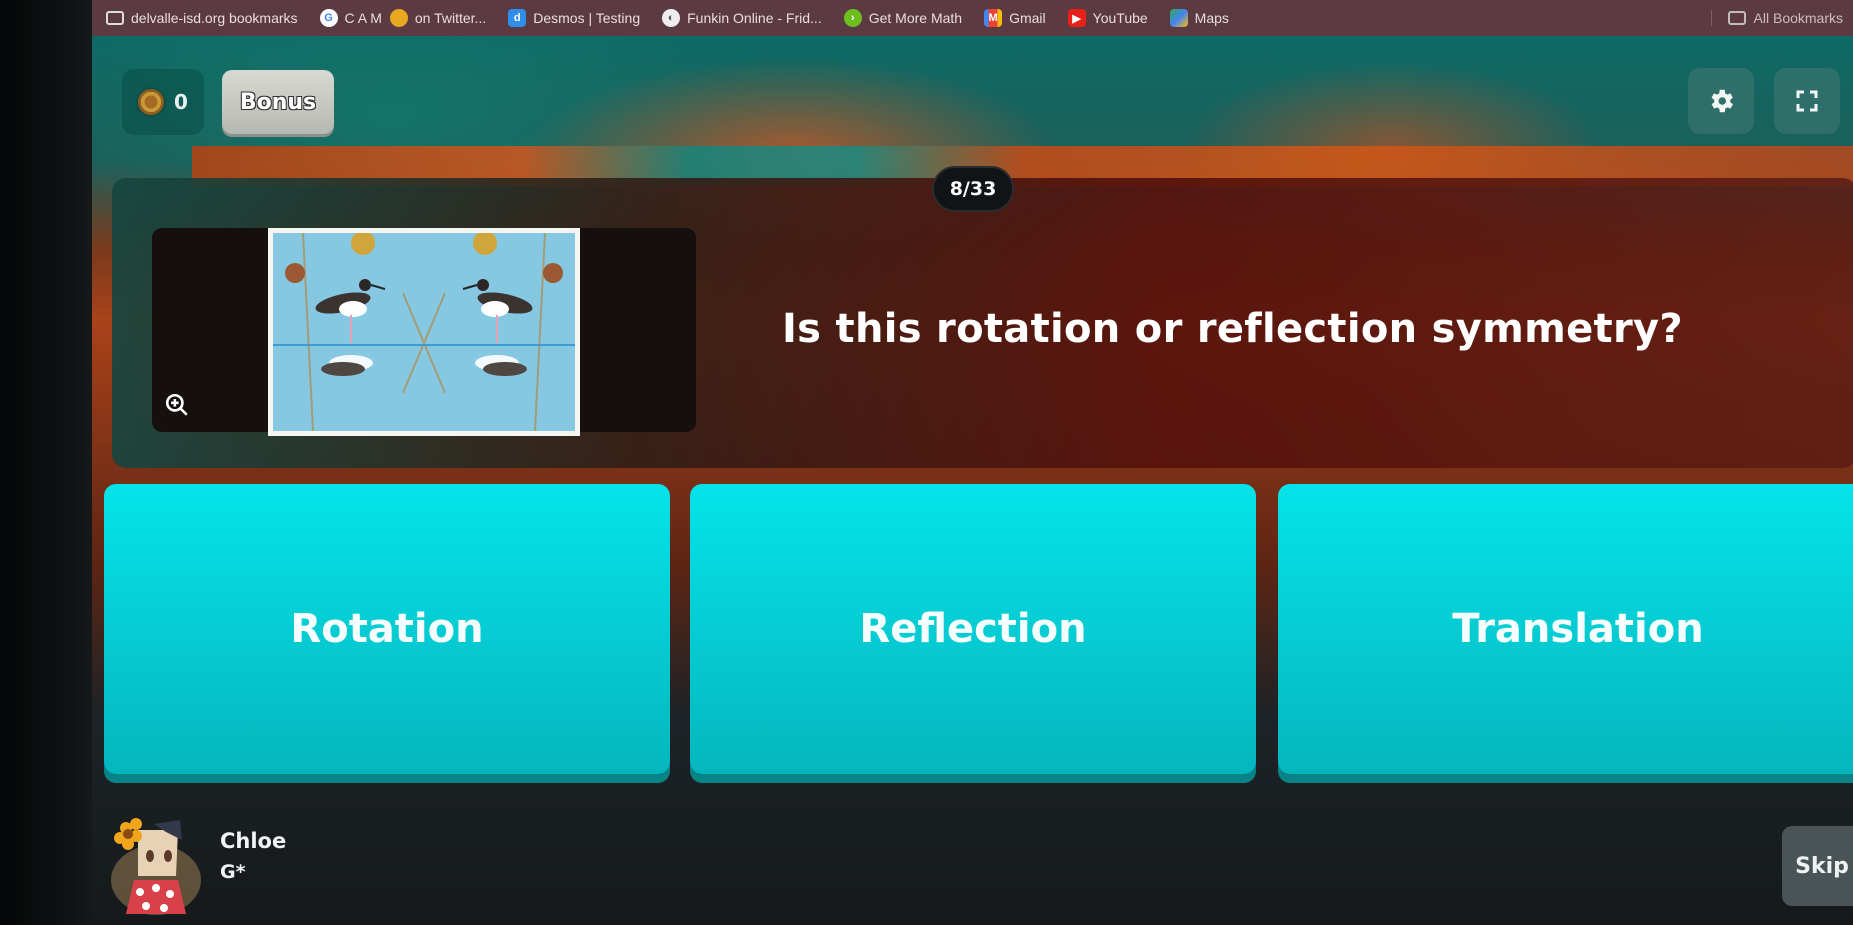  Describe the element at coordinates (181, 102) in the screenshot. I see `coin-count: 0` at that location.